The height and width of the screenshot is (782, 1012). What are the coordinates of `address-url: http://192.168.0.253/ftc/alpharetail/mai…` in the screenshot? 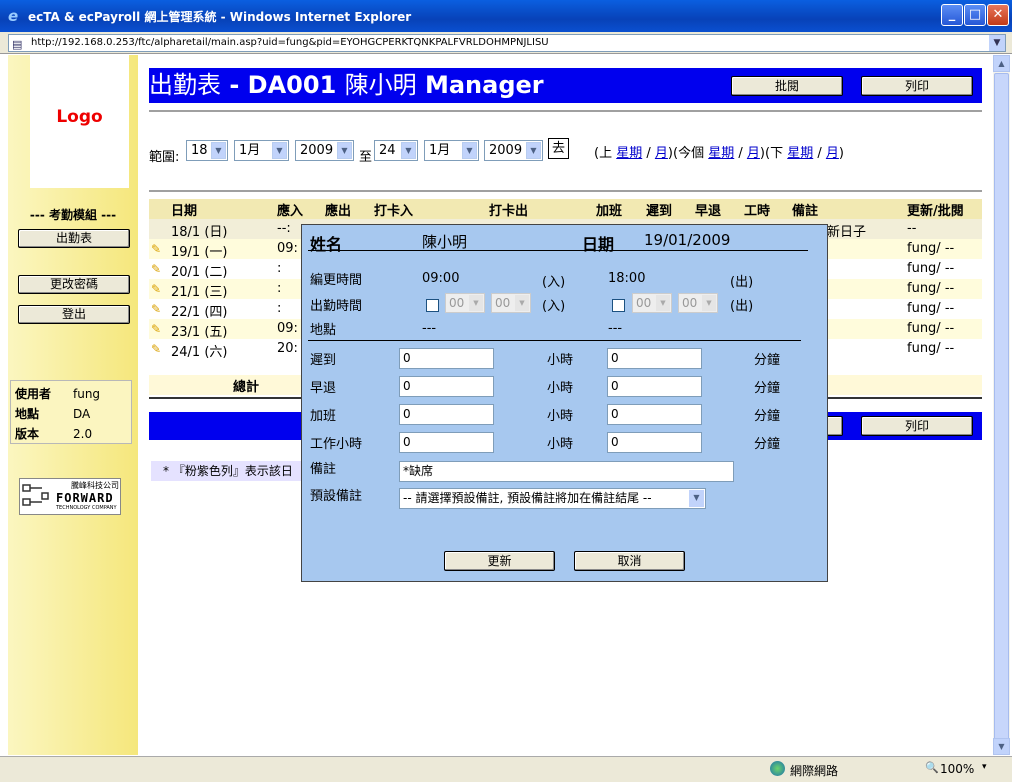 It's located at (290, 42).